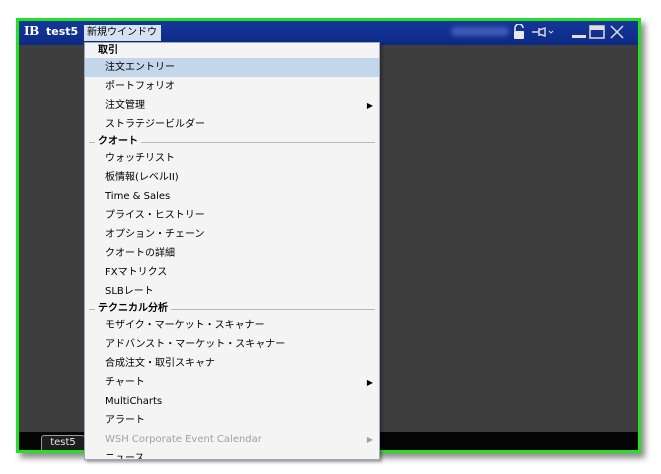 This screenshot has height=474, width=661. Describe the element at coordinates (480, 31) in the screenshot. I see `blurred-account-label` at that location.